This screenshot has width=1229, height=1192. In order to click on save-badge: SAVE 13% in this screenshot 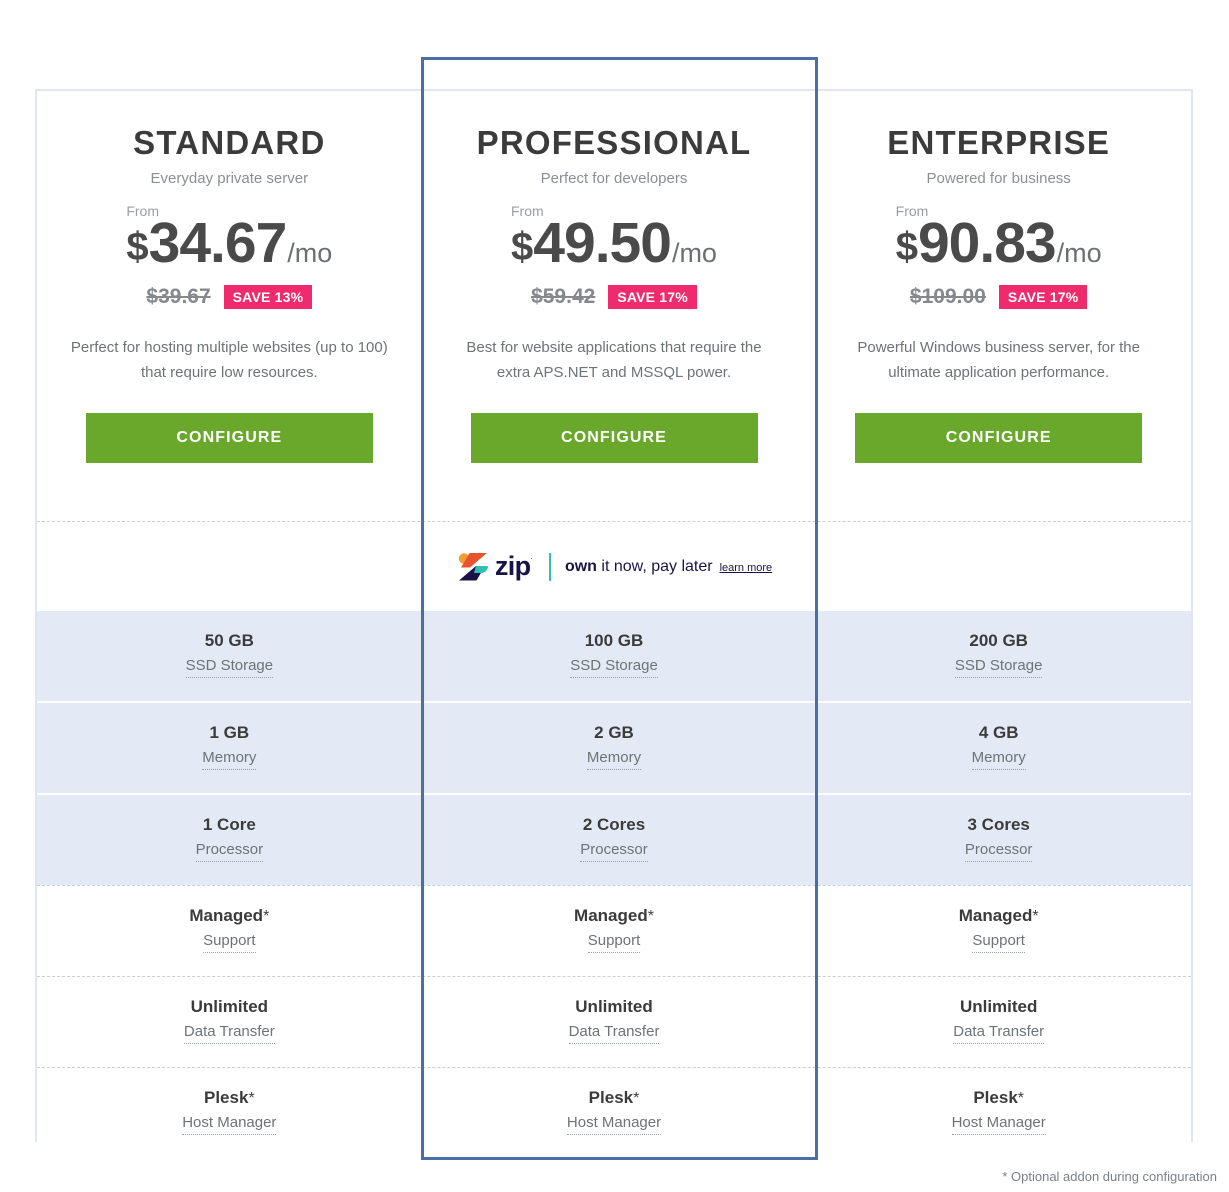, I will do `click(268, 297)`.